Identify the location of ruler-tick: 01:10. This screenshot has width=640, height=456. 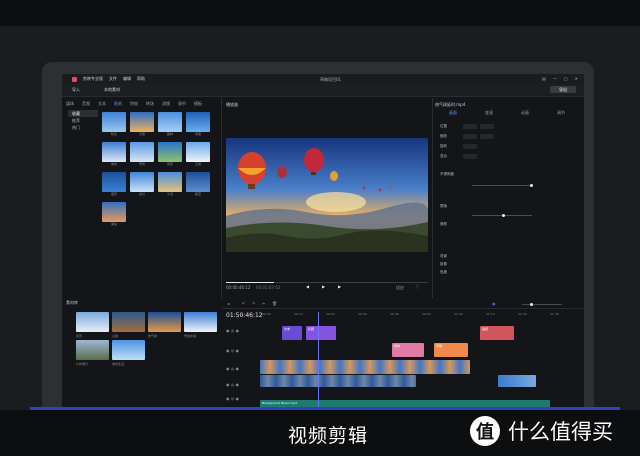
(490, 314).